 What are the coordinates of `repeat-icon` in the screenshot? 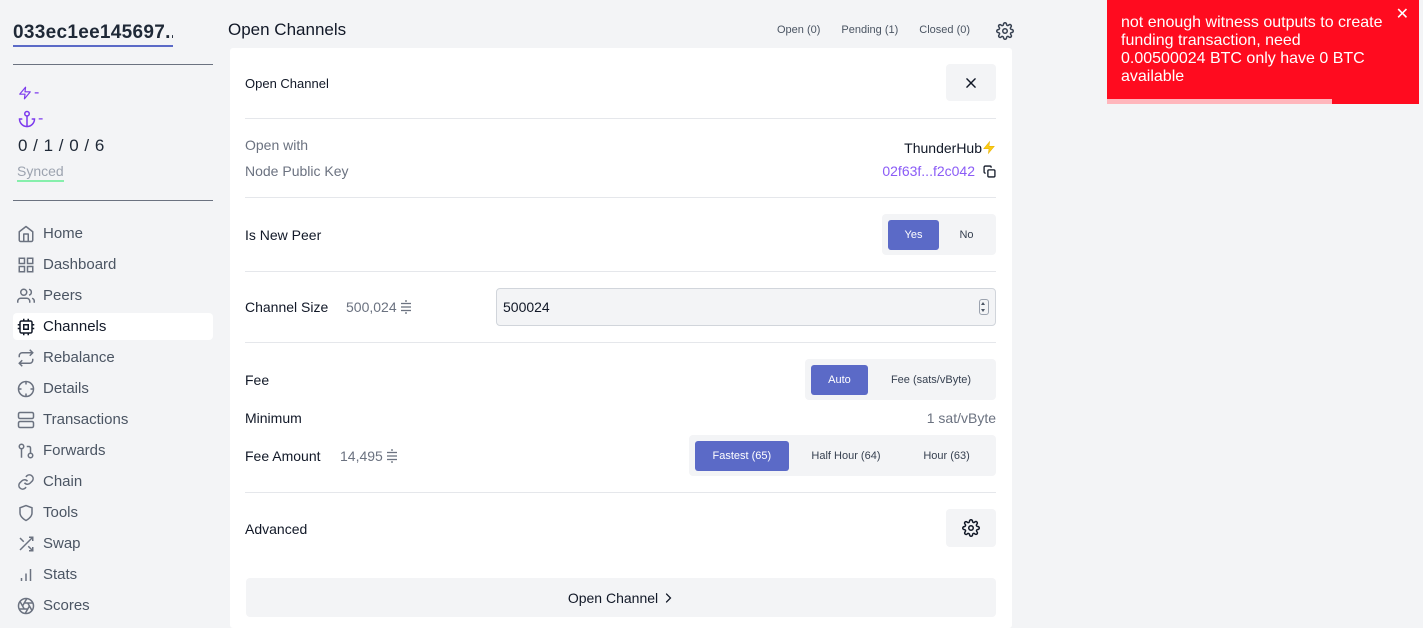 It's located at (26, 357).